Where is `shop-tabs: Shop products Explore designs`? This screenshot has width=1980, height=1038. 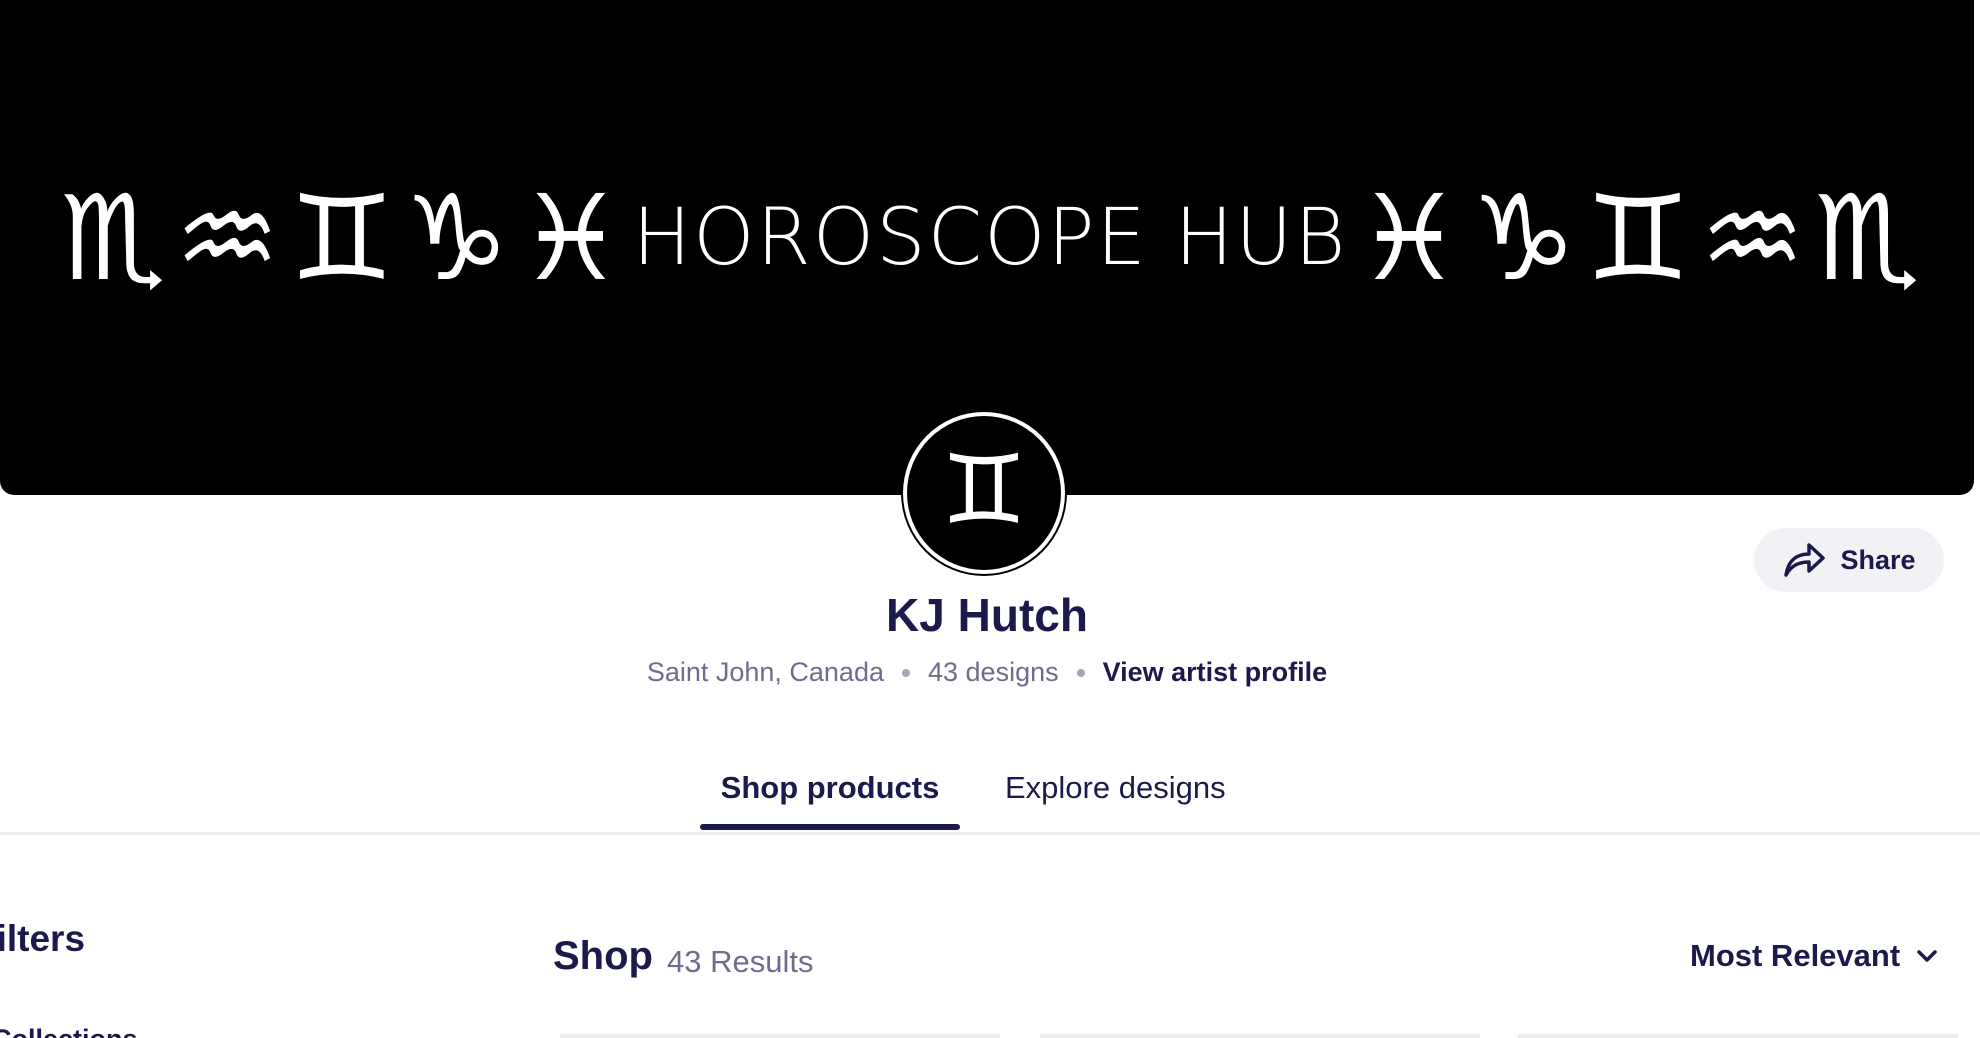
shop-tabs: Shop products Explore designs is located at coordinates (990, 797).